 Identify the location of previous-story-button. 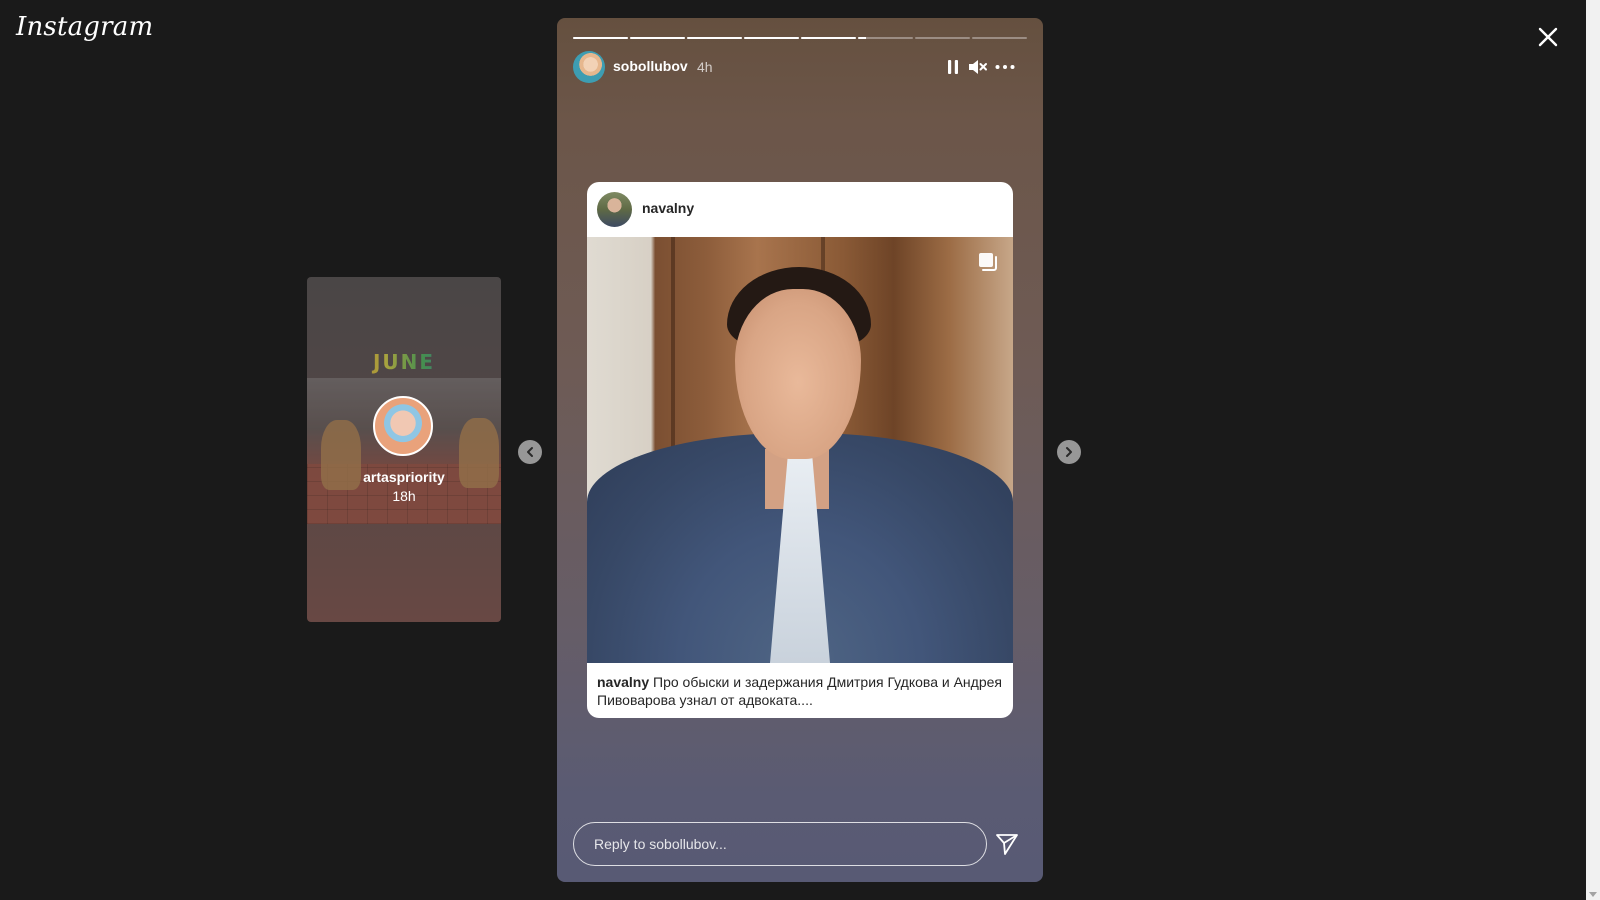
(530, 452).